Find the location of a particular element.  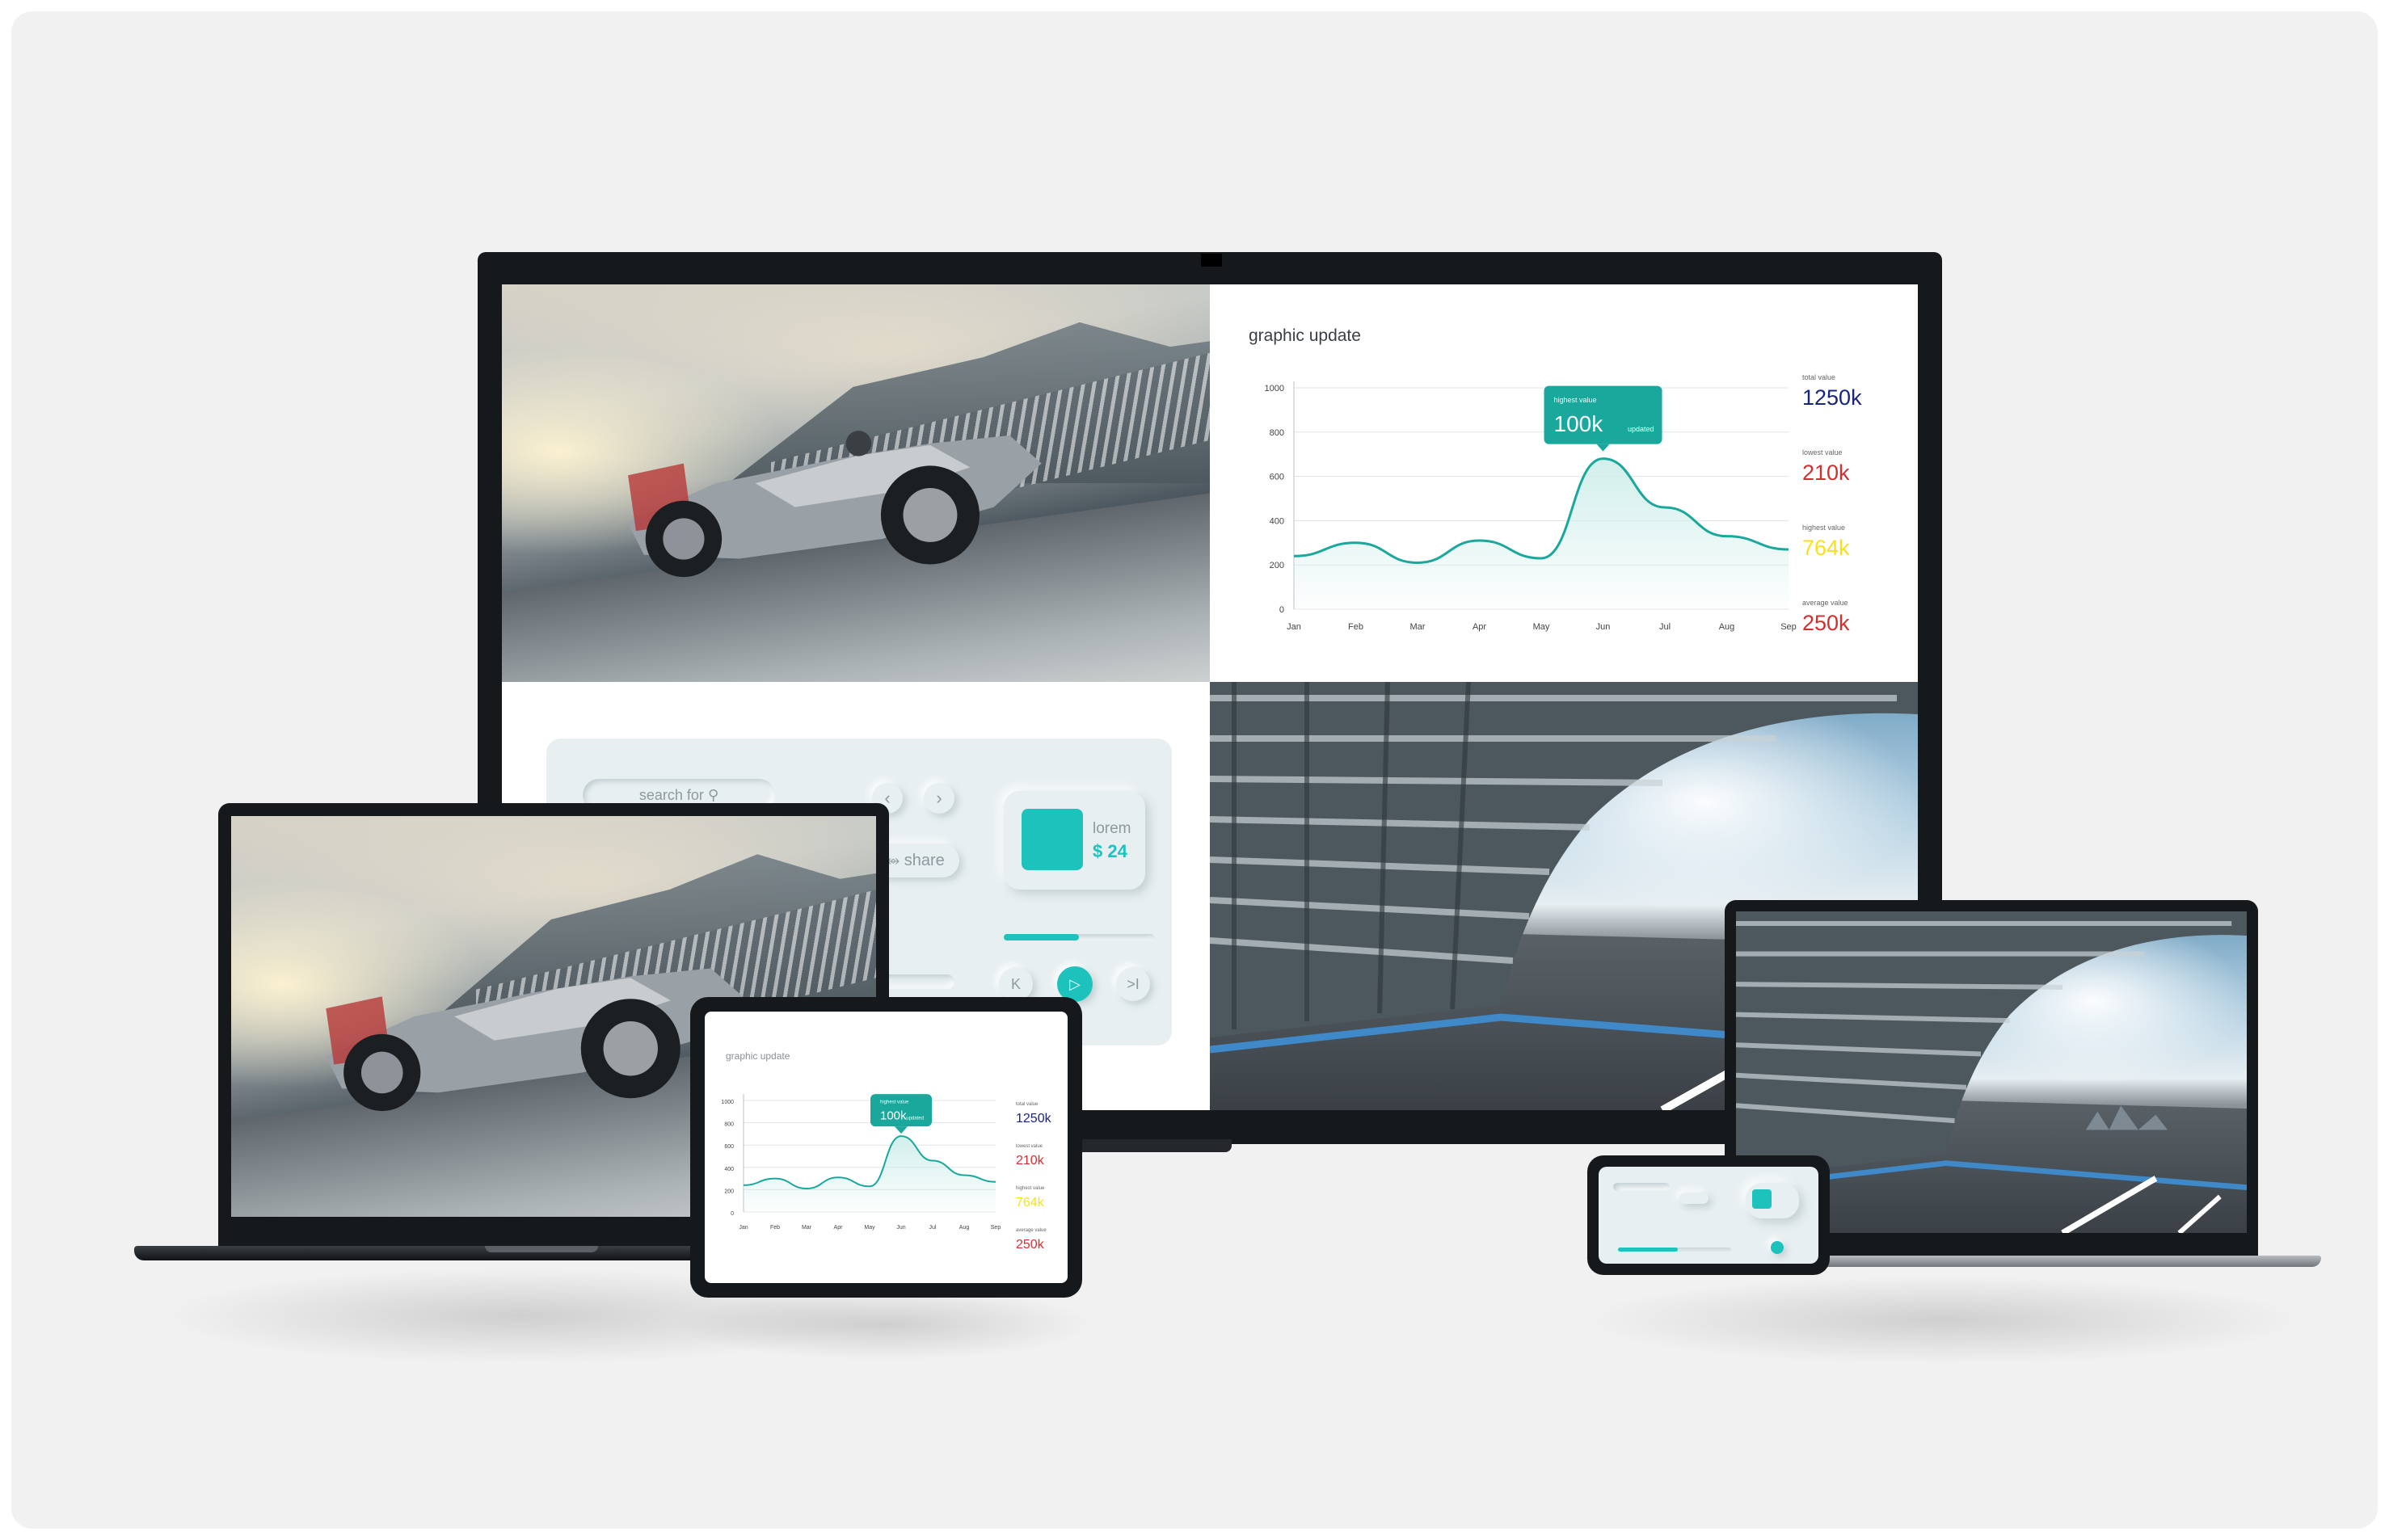

big-stat-label: lowest value is located at coordinates (1822, 452).